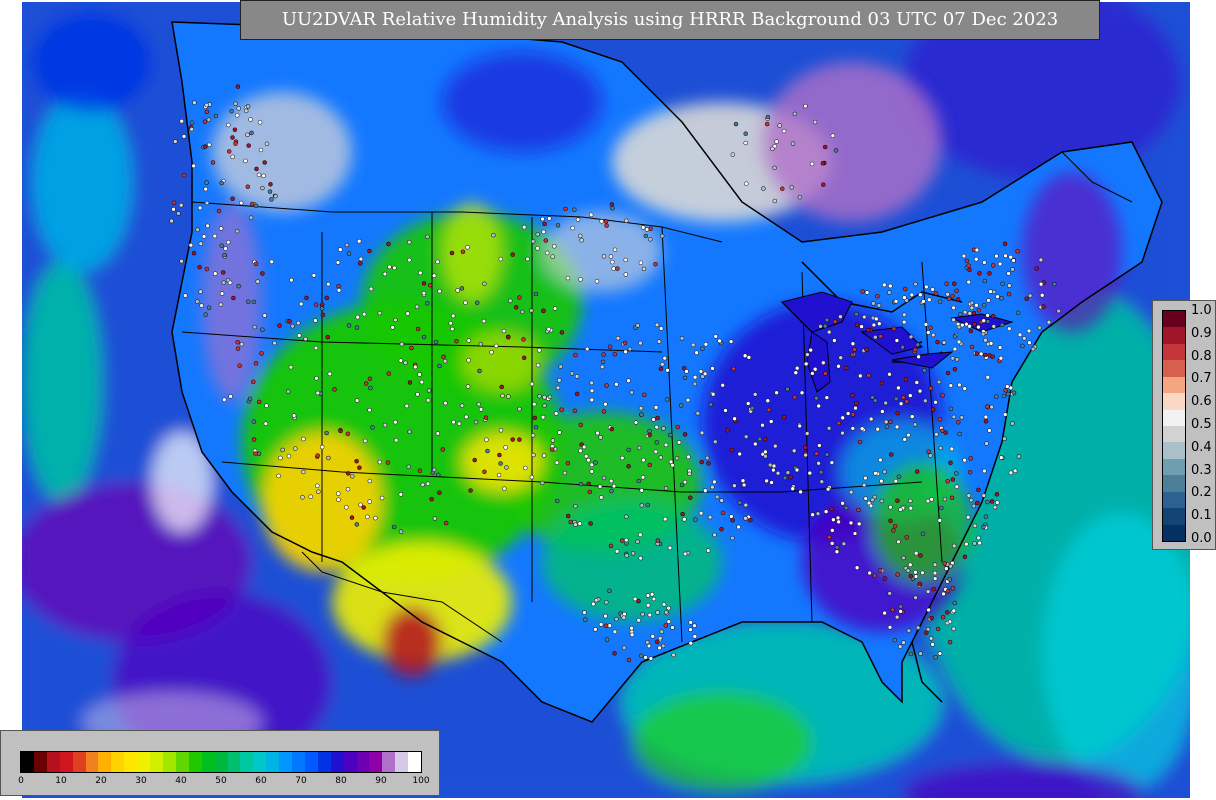  Describe the element at coordinates (402, 762) in the screenshot. I see `humidity-colorbar-segment` at that location.